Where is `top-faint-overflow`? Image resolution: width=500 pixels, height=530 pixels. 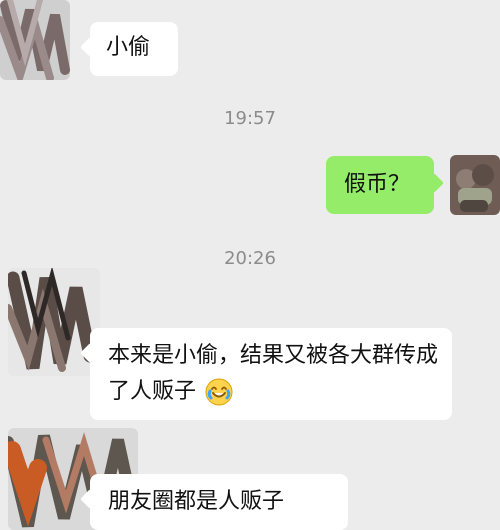
top-faint-overflow is located at coordinates (180, 5).